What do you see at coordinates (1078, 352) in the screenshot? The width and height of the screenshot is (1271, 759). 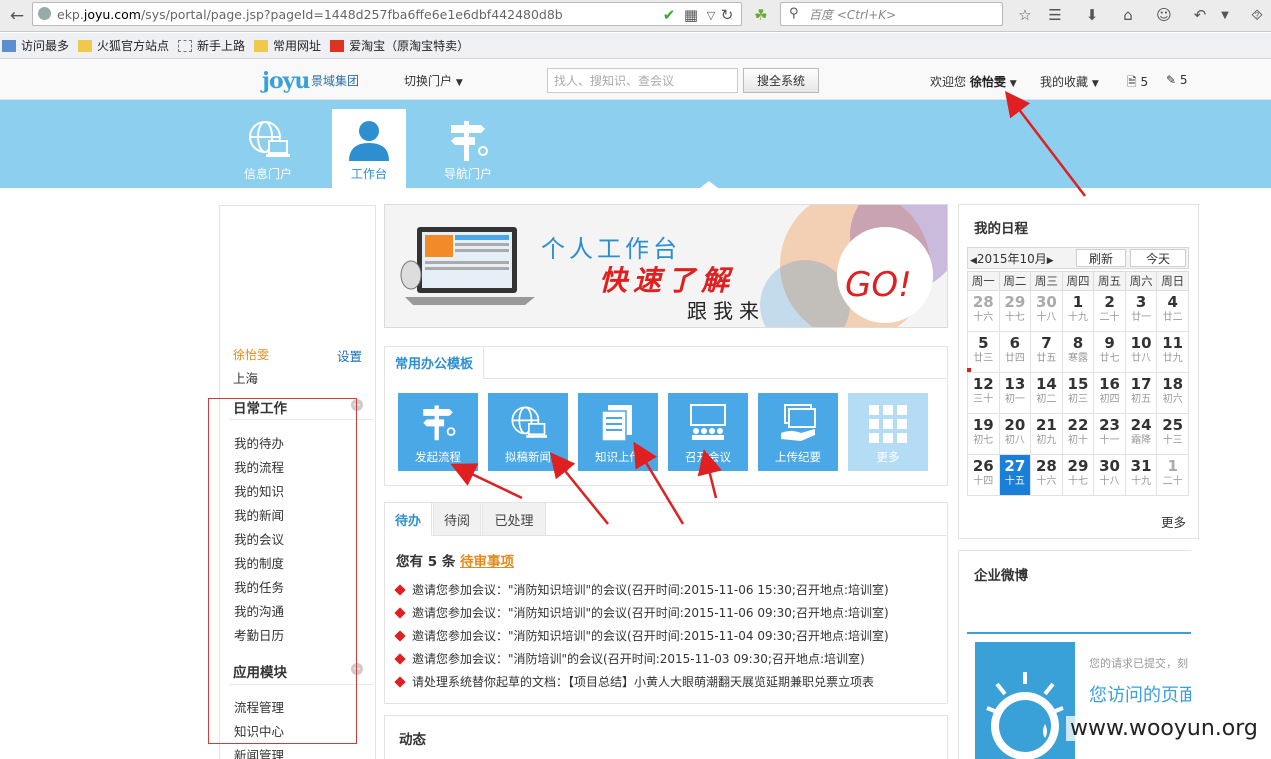 I see `calendar-day: 8 寒露` at bounding box center [1078, 352].